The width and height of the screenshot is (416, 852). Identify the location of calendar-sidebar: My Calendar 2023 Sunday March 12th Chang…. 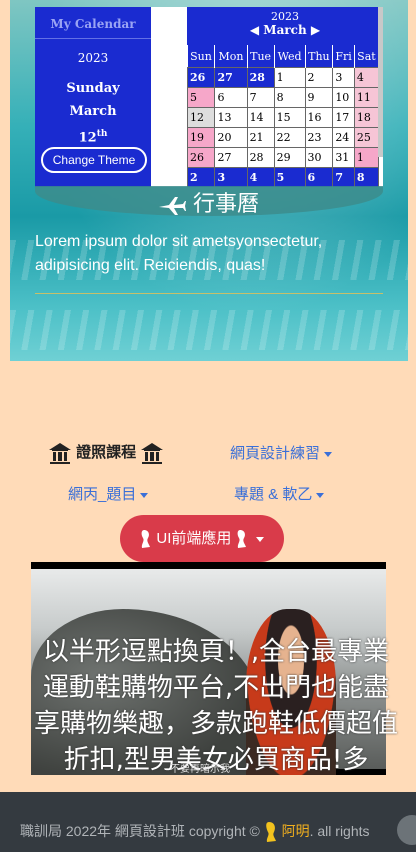
(93, 97).